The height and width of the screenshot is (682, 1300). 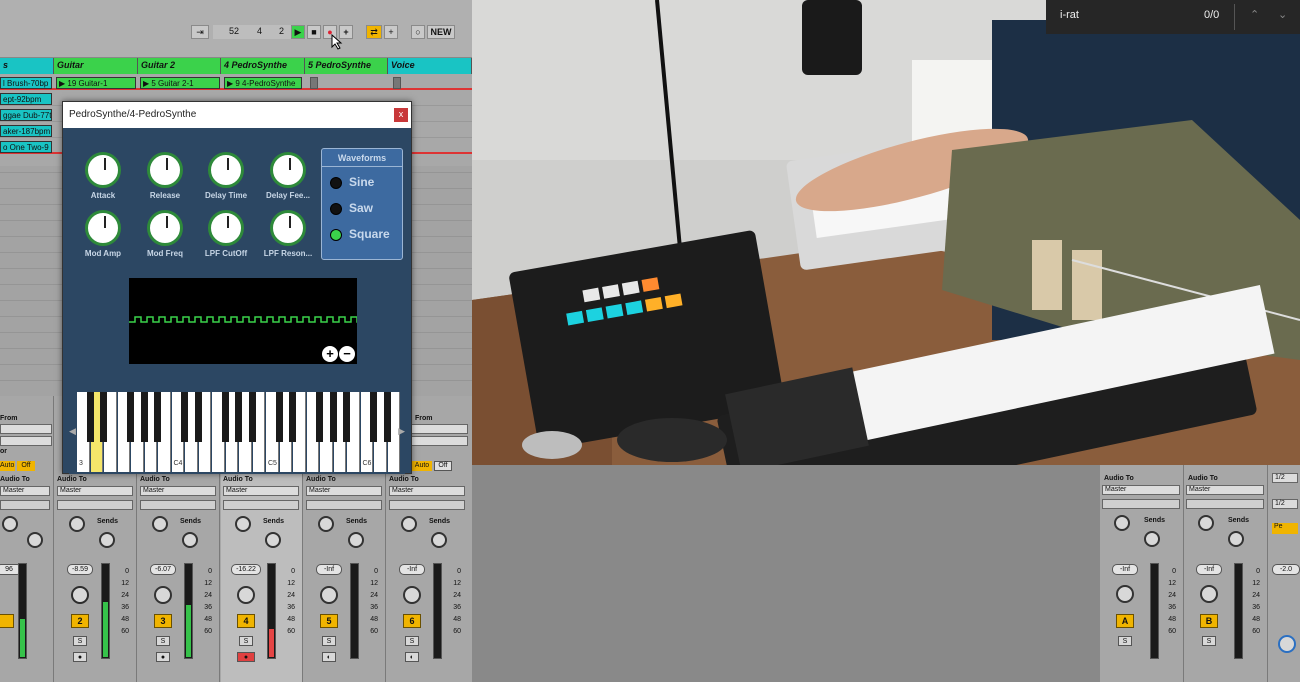 What do you see at coordinates (336, 235) in the screenshot?
I see `square-radio` at bounding box center [336, 235].